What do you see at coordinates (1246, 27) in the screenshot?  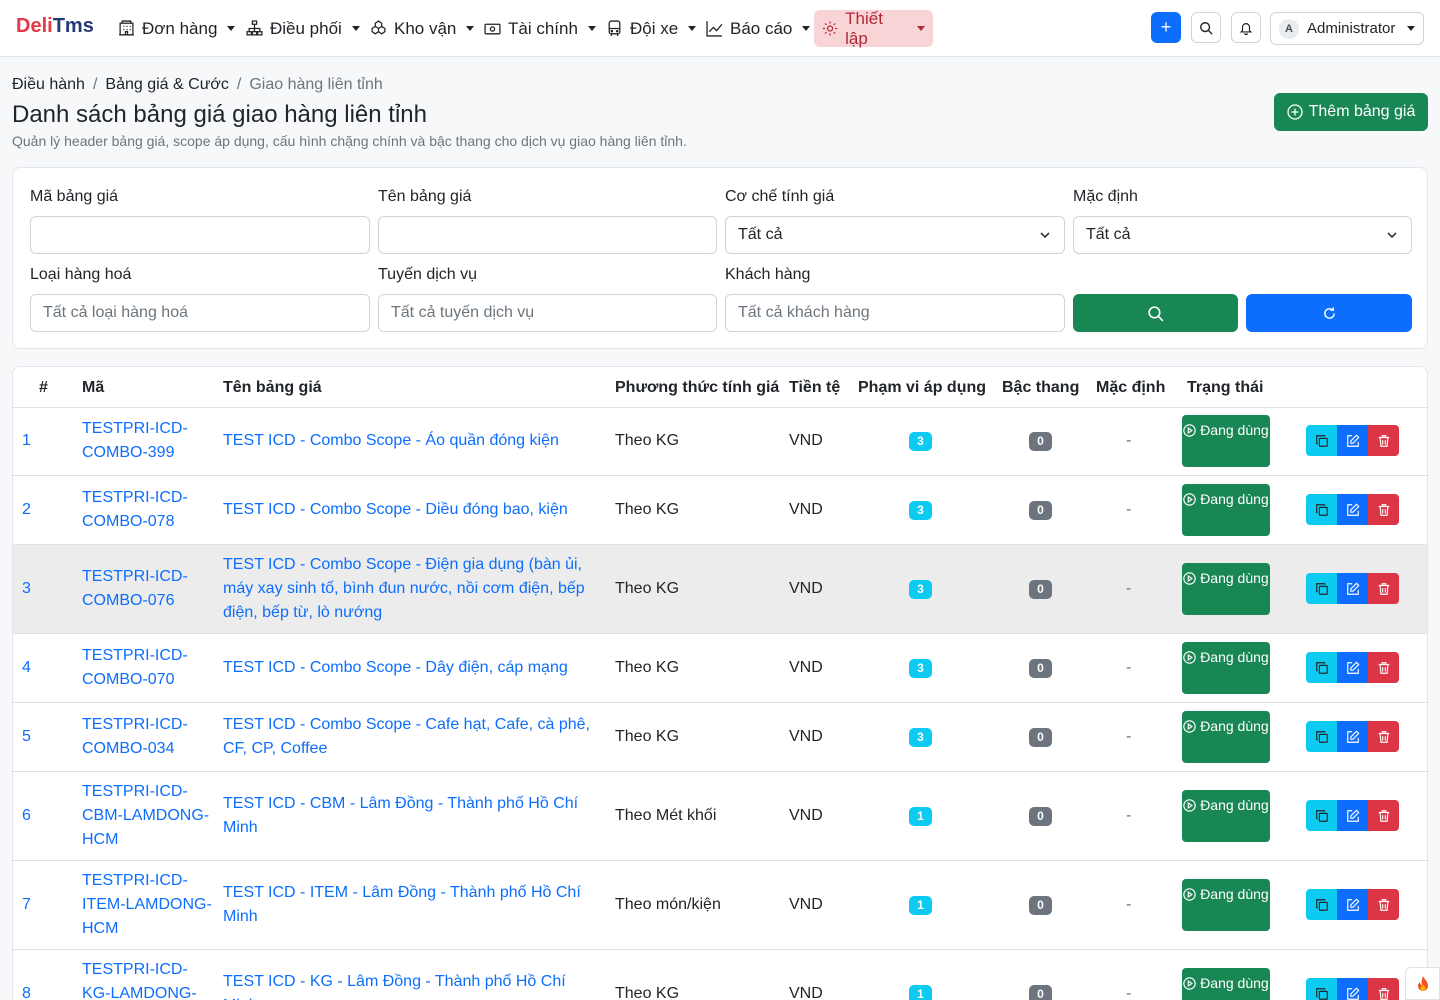 I see `notifications-button` at bounding box center [1246, 27].